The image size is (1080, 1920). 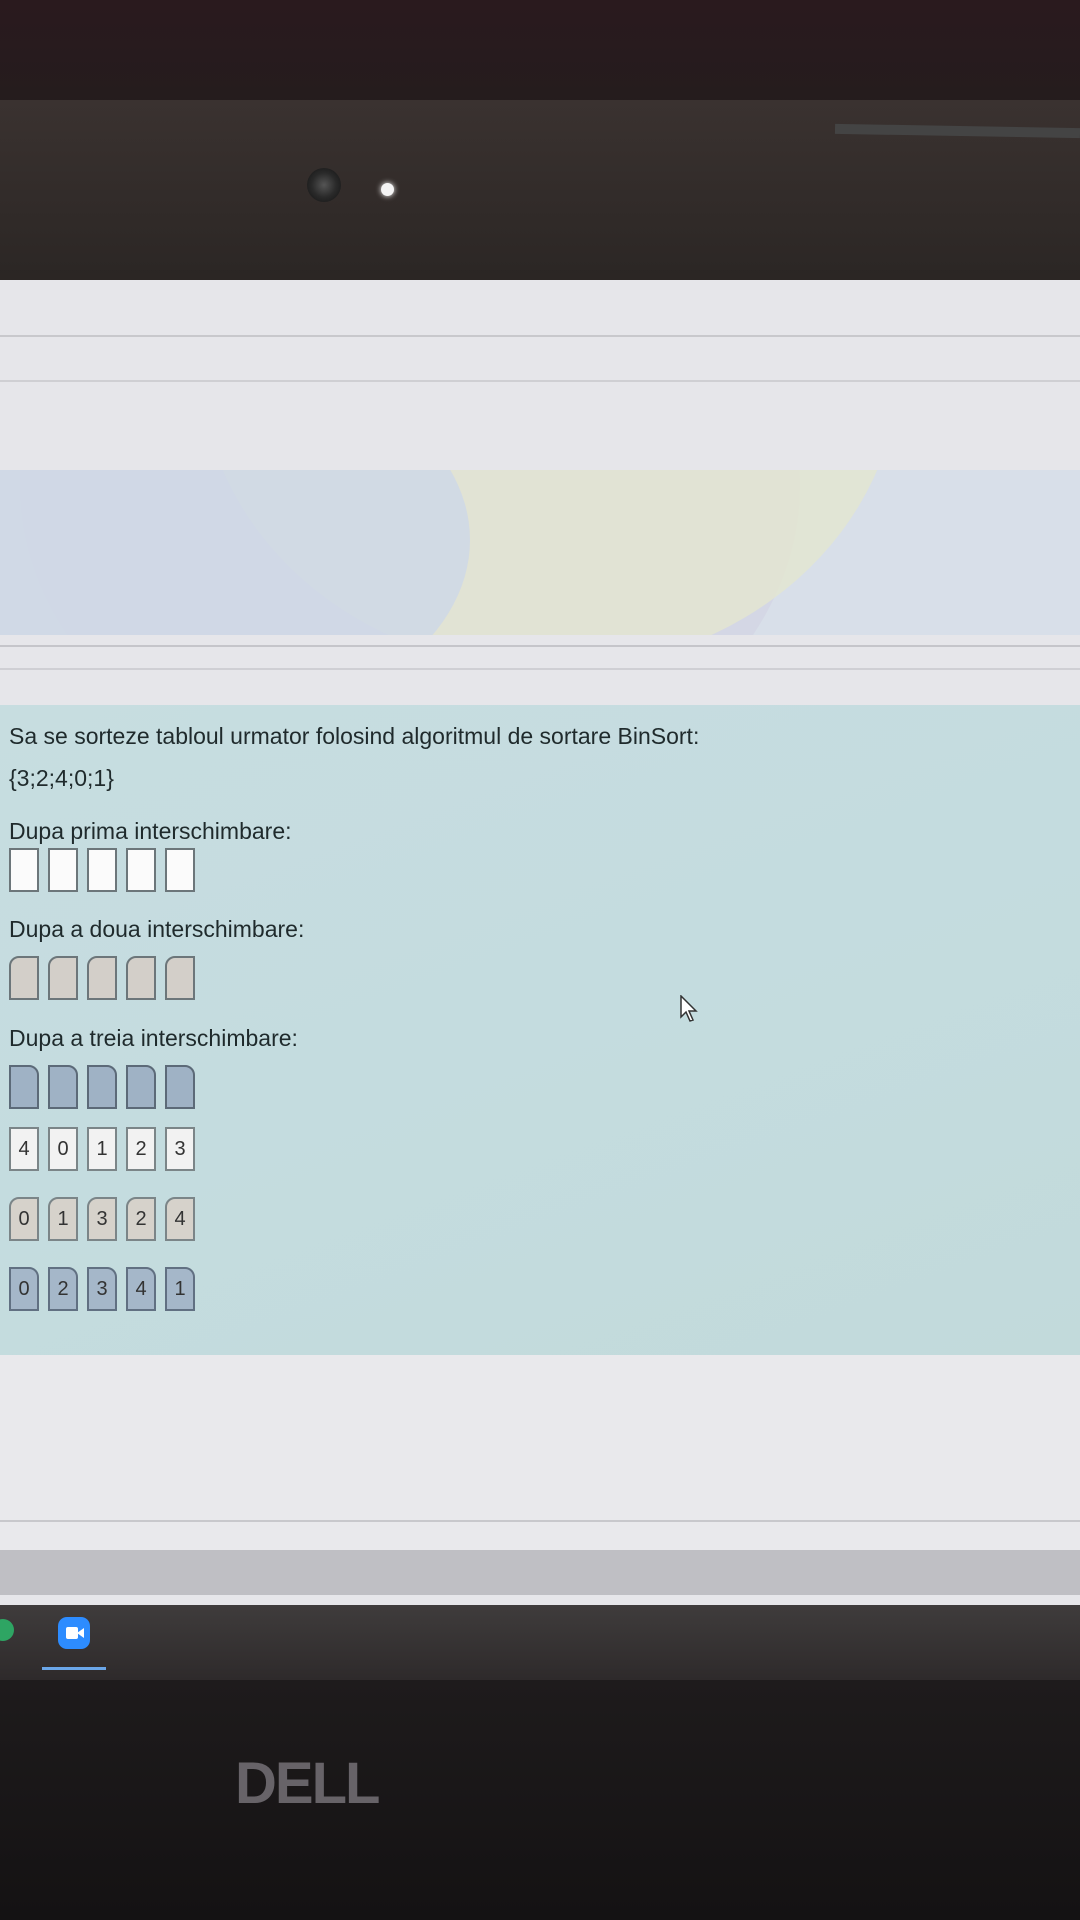 I want to click on laptop-bezel-bottom, so click(x=540, y=1800).